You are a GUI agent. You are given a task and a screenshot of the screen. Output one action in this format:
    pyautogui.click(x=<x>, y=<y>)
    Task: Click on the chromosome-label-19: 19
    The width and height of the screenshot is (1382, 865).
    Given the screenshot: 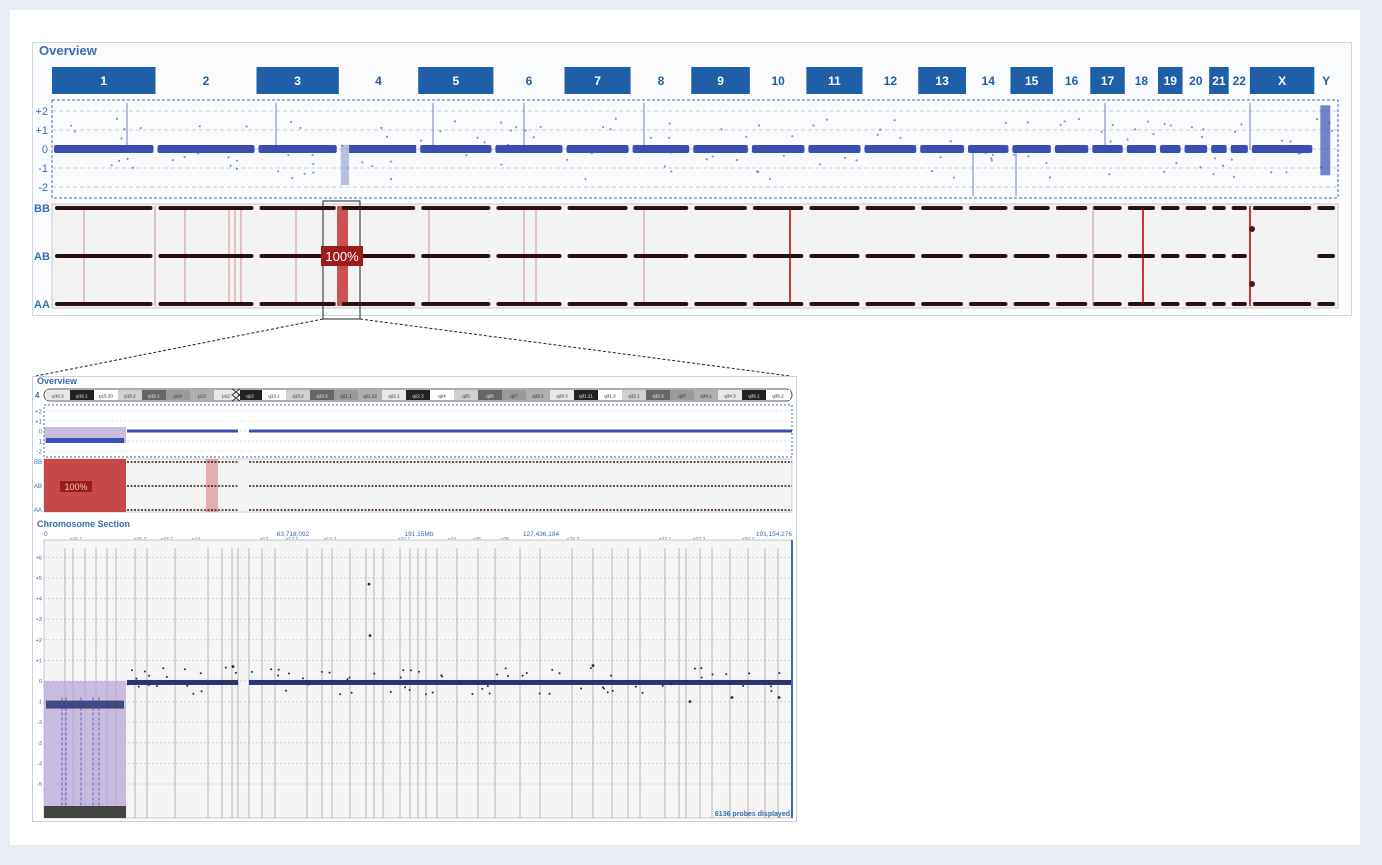 What is the action you would take?
    pyautogui.click(x=1171, y=81)
    